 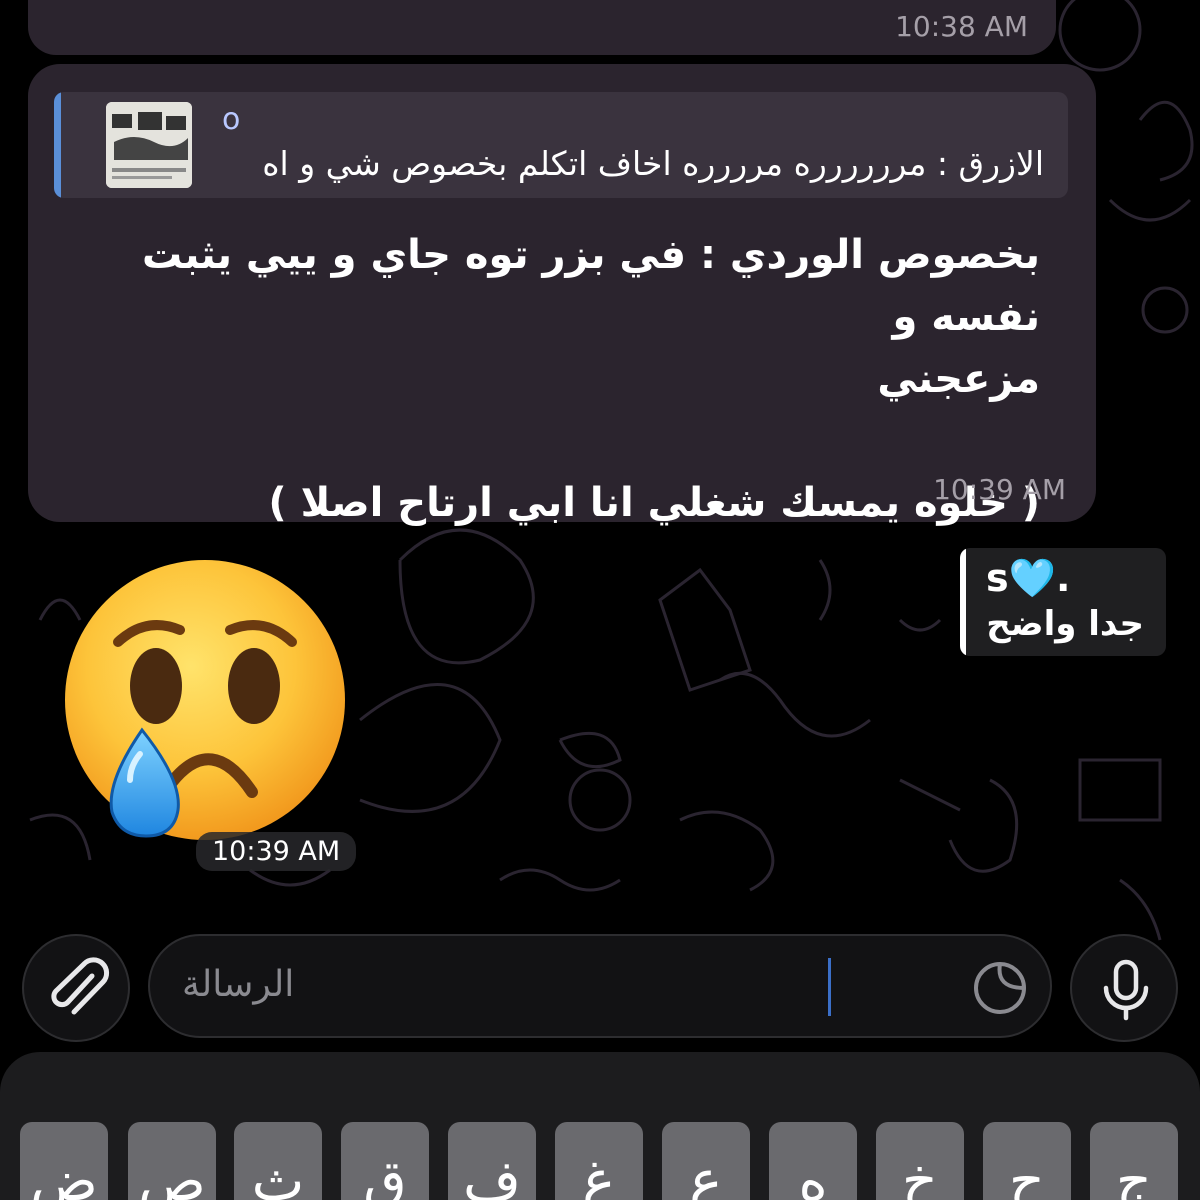 I want to click on crying-face-icon, so click(x=205, y=705).